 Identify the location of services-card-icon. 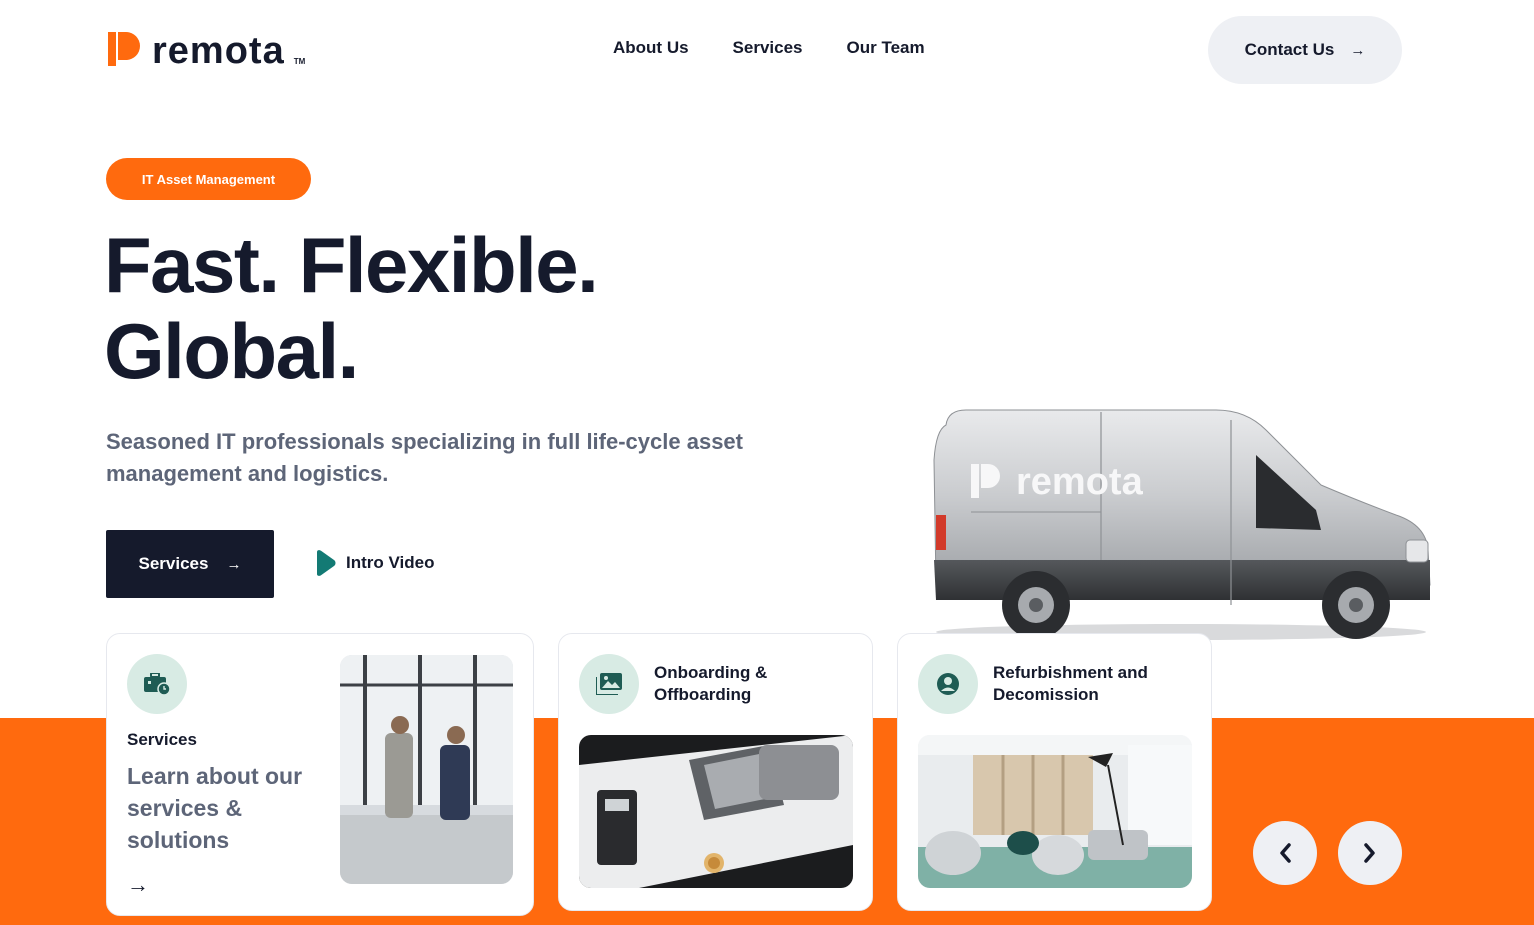
(157, 684).